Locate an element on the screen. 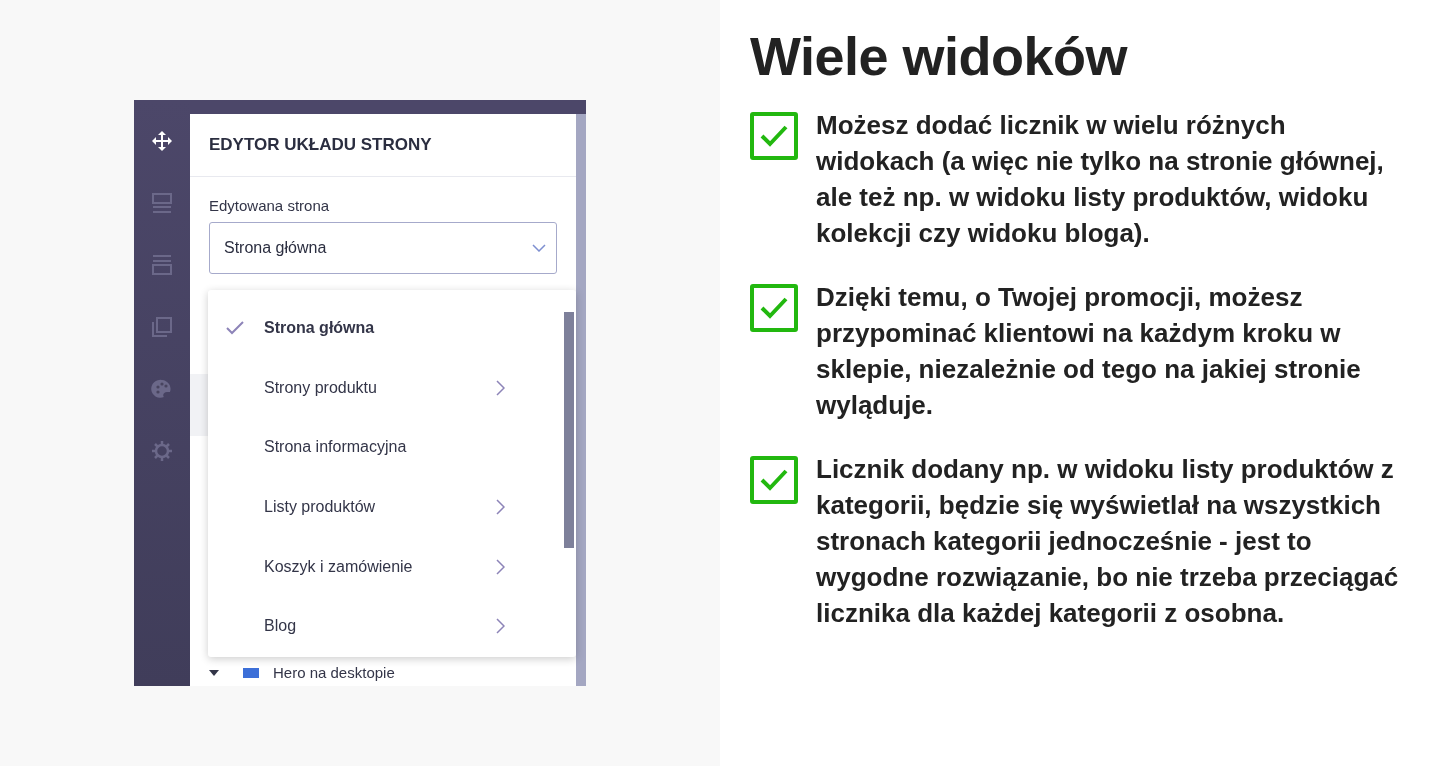  block-icon is located at coordinates (251, 672).